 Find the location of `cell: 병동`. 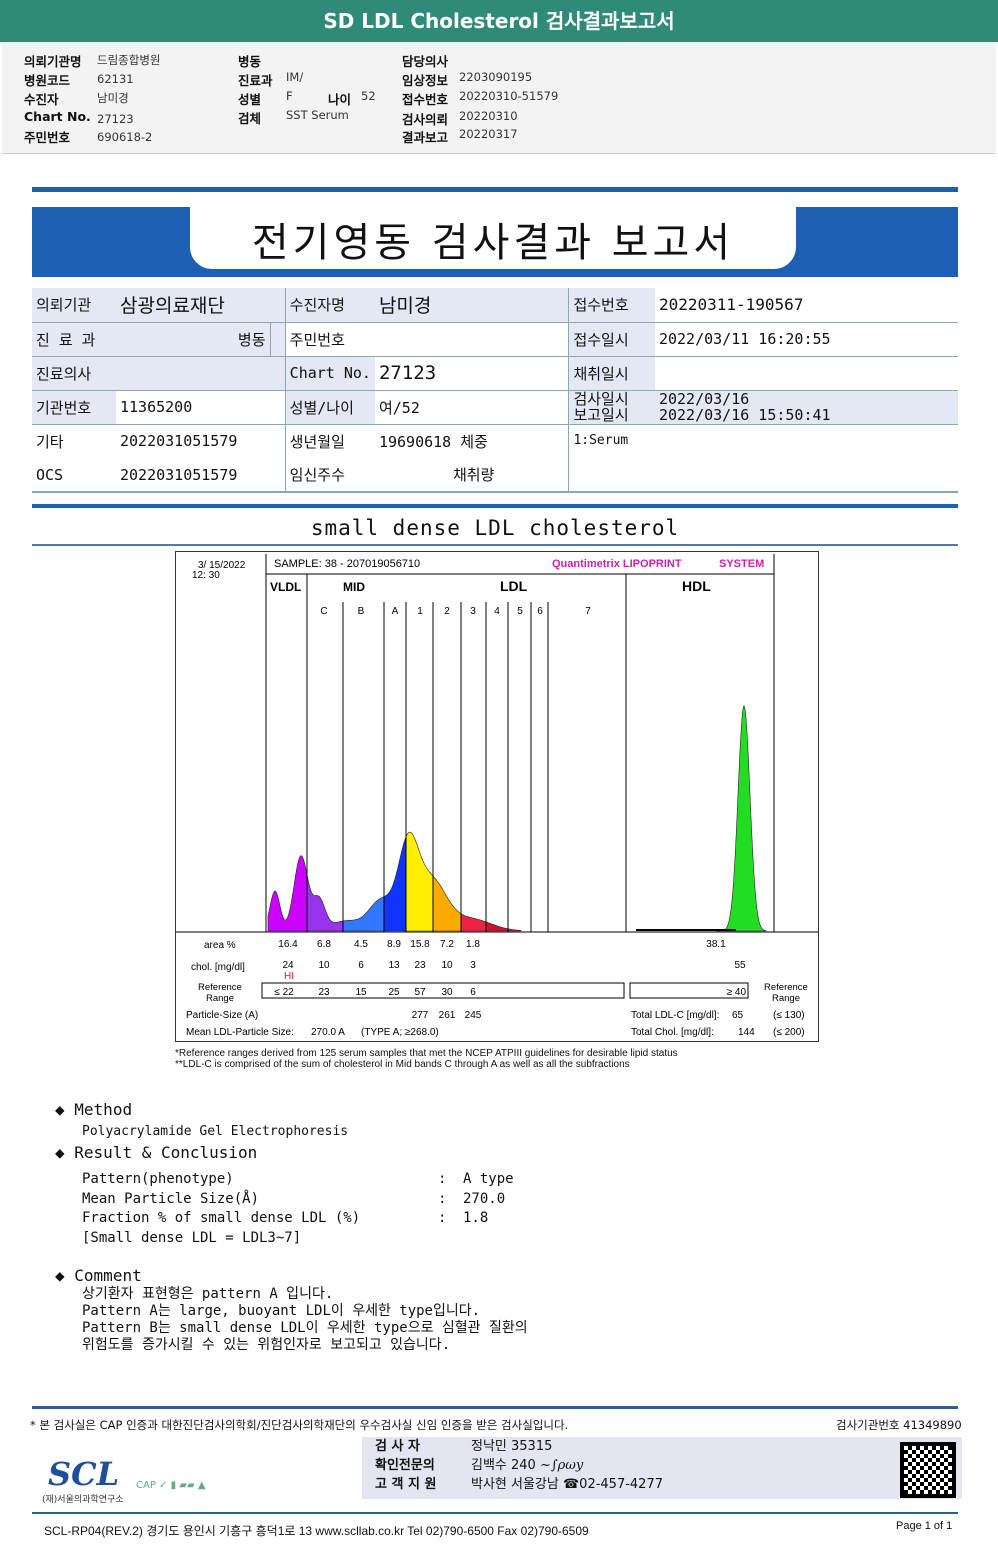

cell: 병동 is located at coordinates (193, 339).